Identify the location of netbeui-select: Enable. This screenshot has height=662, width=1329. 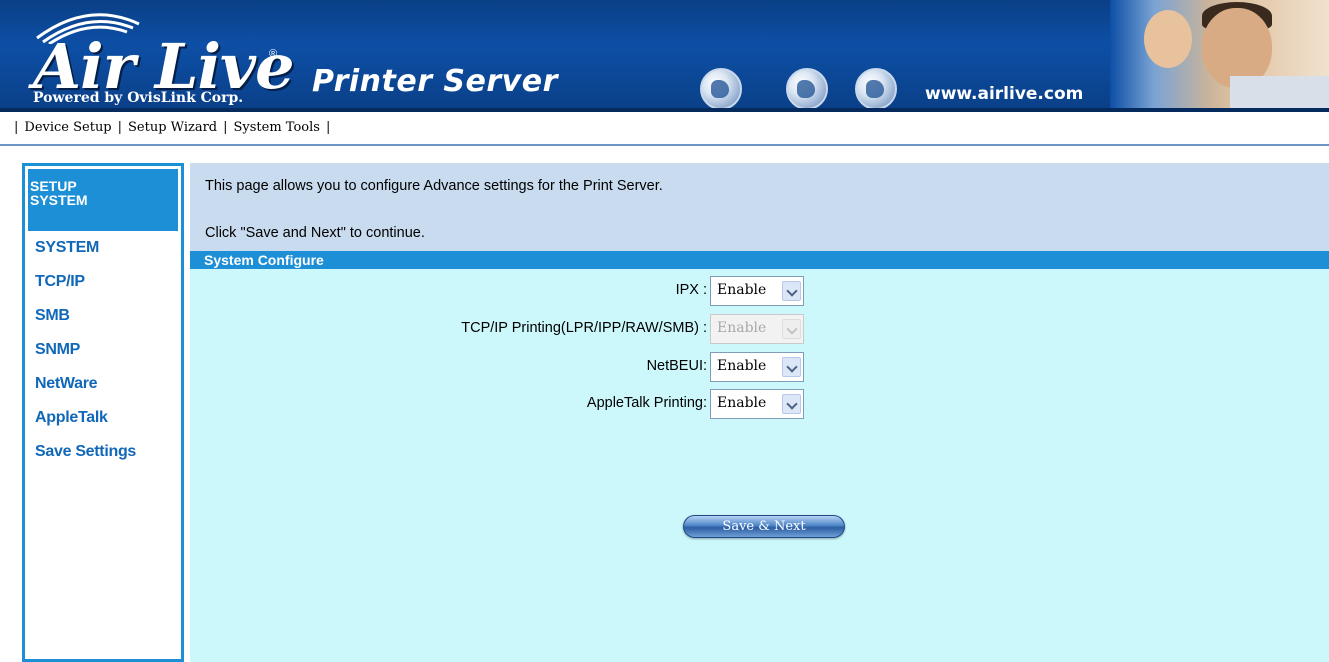
(757, 367).